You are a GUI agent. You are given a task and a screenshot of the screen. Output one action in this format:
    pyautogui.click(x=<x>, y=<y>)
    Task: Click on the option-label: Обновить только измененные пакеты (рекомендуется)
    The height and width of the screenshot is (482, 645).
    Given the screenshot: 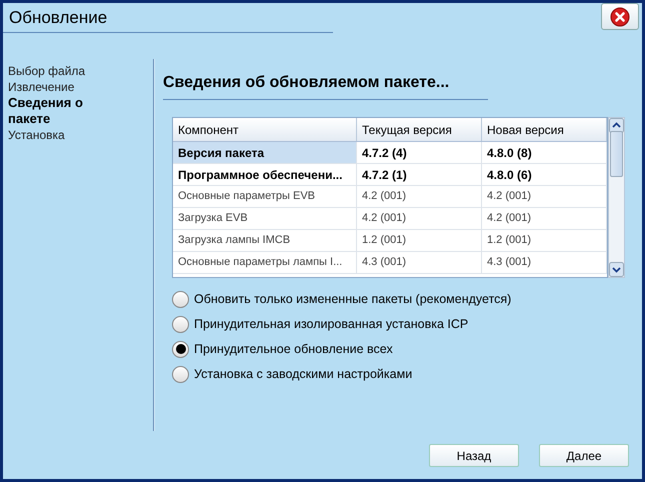 What is the action you would take?
    pyautogui.click(x=353, y=299)
    